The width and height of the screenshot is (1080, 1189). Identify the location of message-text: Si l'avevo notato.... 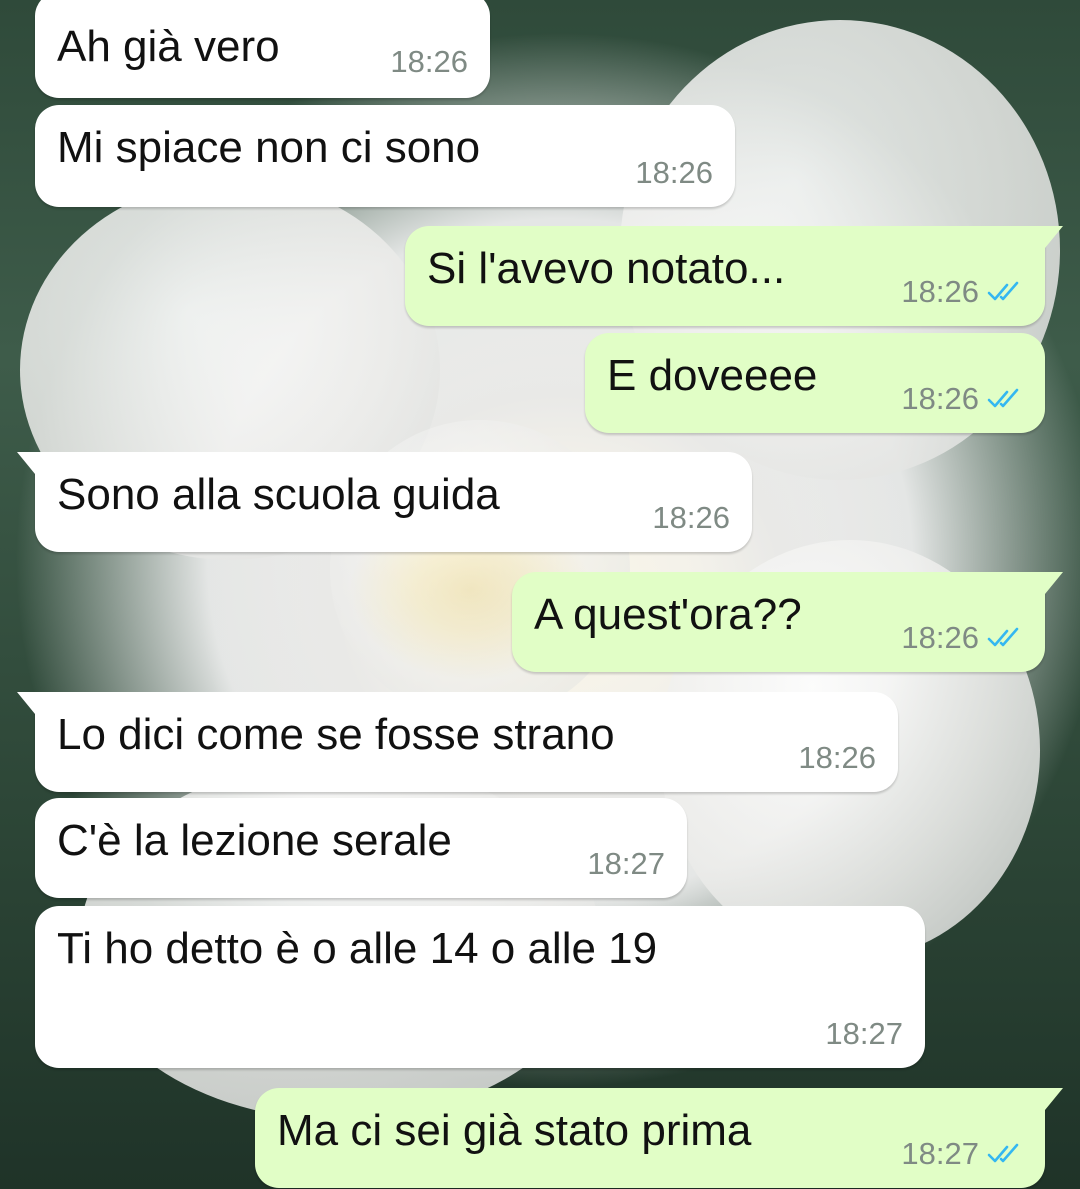
(606, 268).